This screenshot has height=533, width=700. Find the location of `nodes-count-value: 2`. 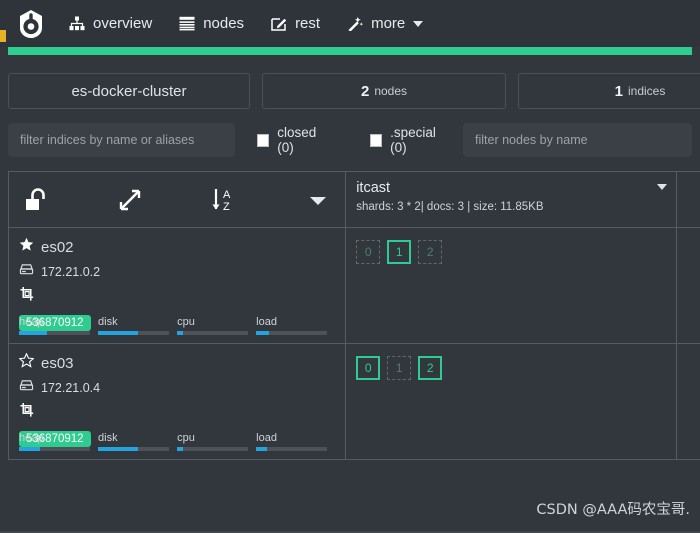

nodes-count-value: 2 is located at coordinates (365, 91).